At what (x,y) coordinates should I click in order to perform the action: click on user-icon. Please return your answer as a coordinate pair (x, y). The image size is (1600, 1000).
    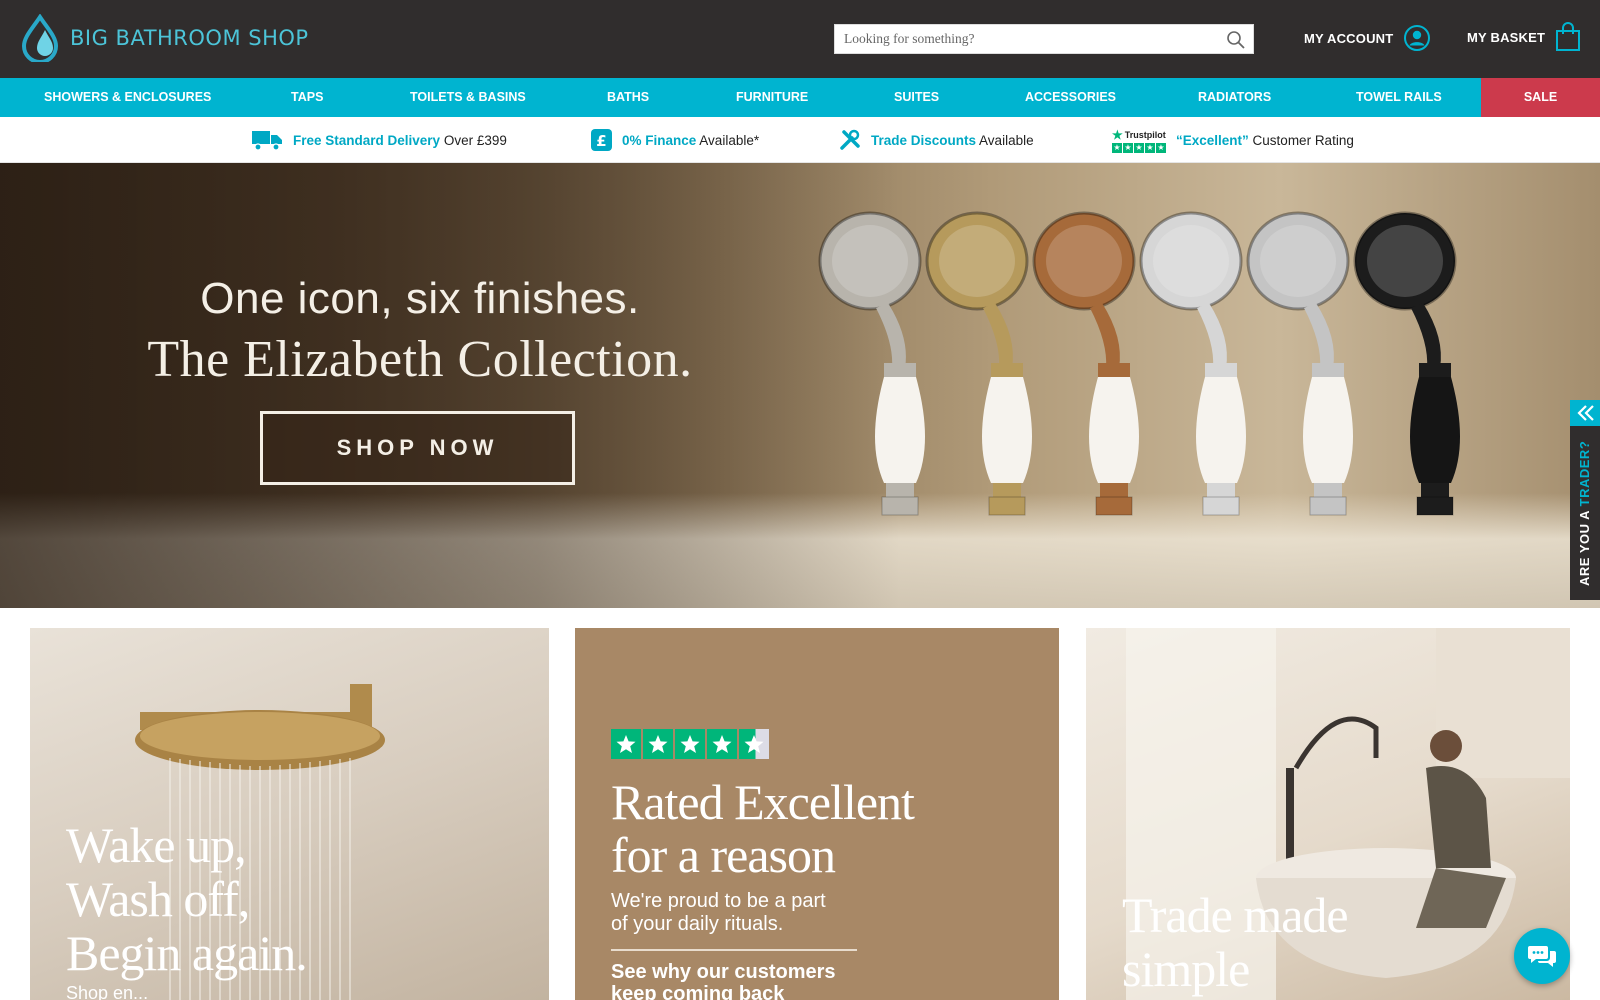
    Looking at the image, I should click on (1417, 38).